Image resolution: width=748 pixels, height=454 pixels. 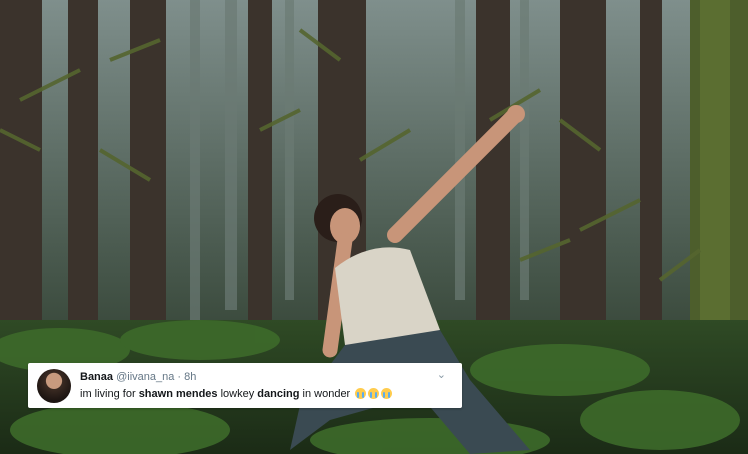 What do you see at coordinates (178, 394) in the screenshot?
I see `highlight-shawn-mendes: shawn mendes` at bounding box center [178, 394].